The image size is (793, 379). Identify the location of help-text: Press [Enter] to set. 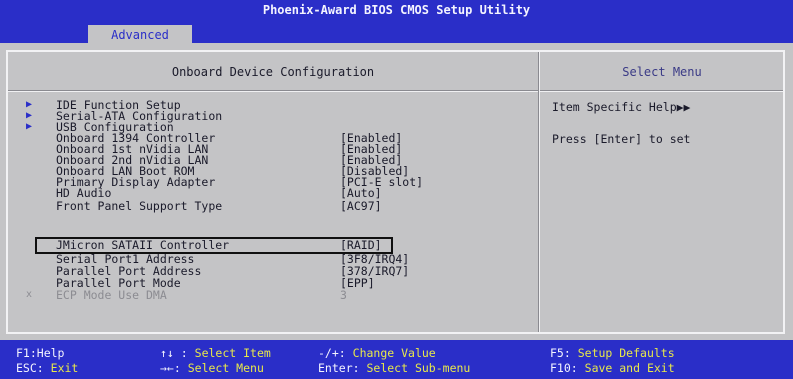
(621, 139).